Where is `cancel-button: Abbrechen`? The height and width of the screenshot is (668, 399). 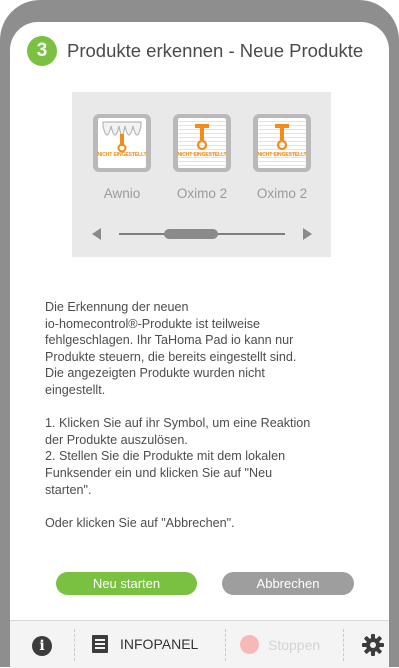
cancel-button: Abbrechen is located at coordinates (288, 583).